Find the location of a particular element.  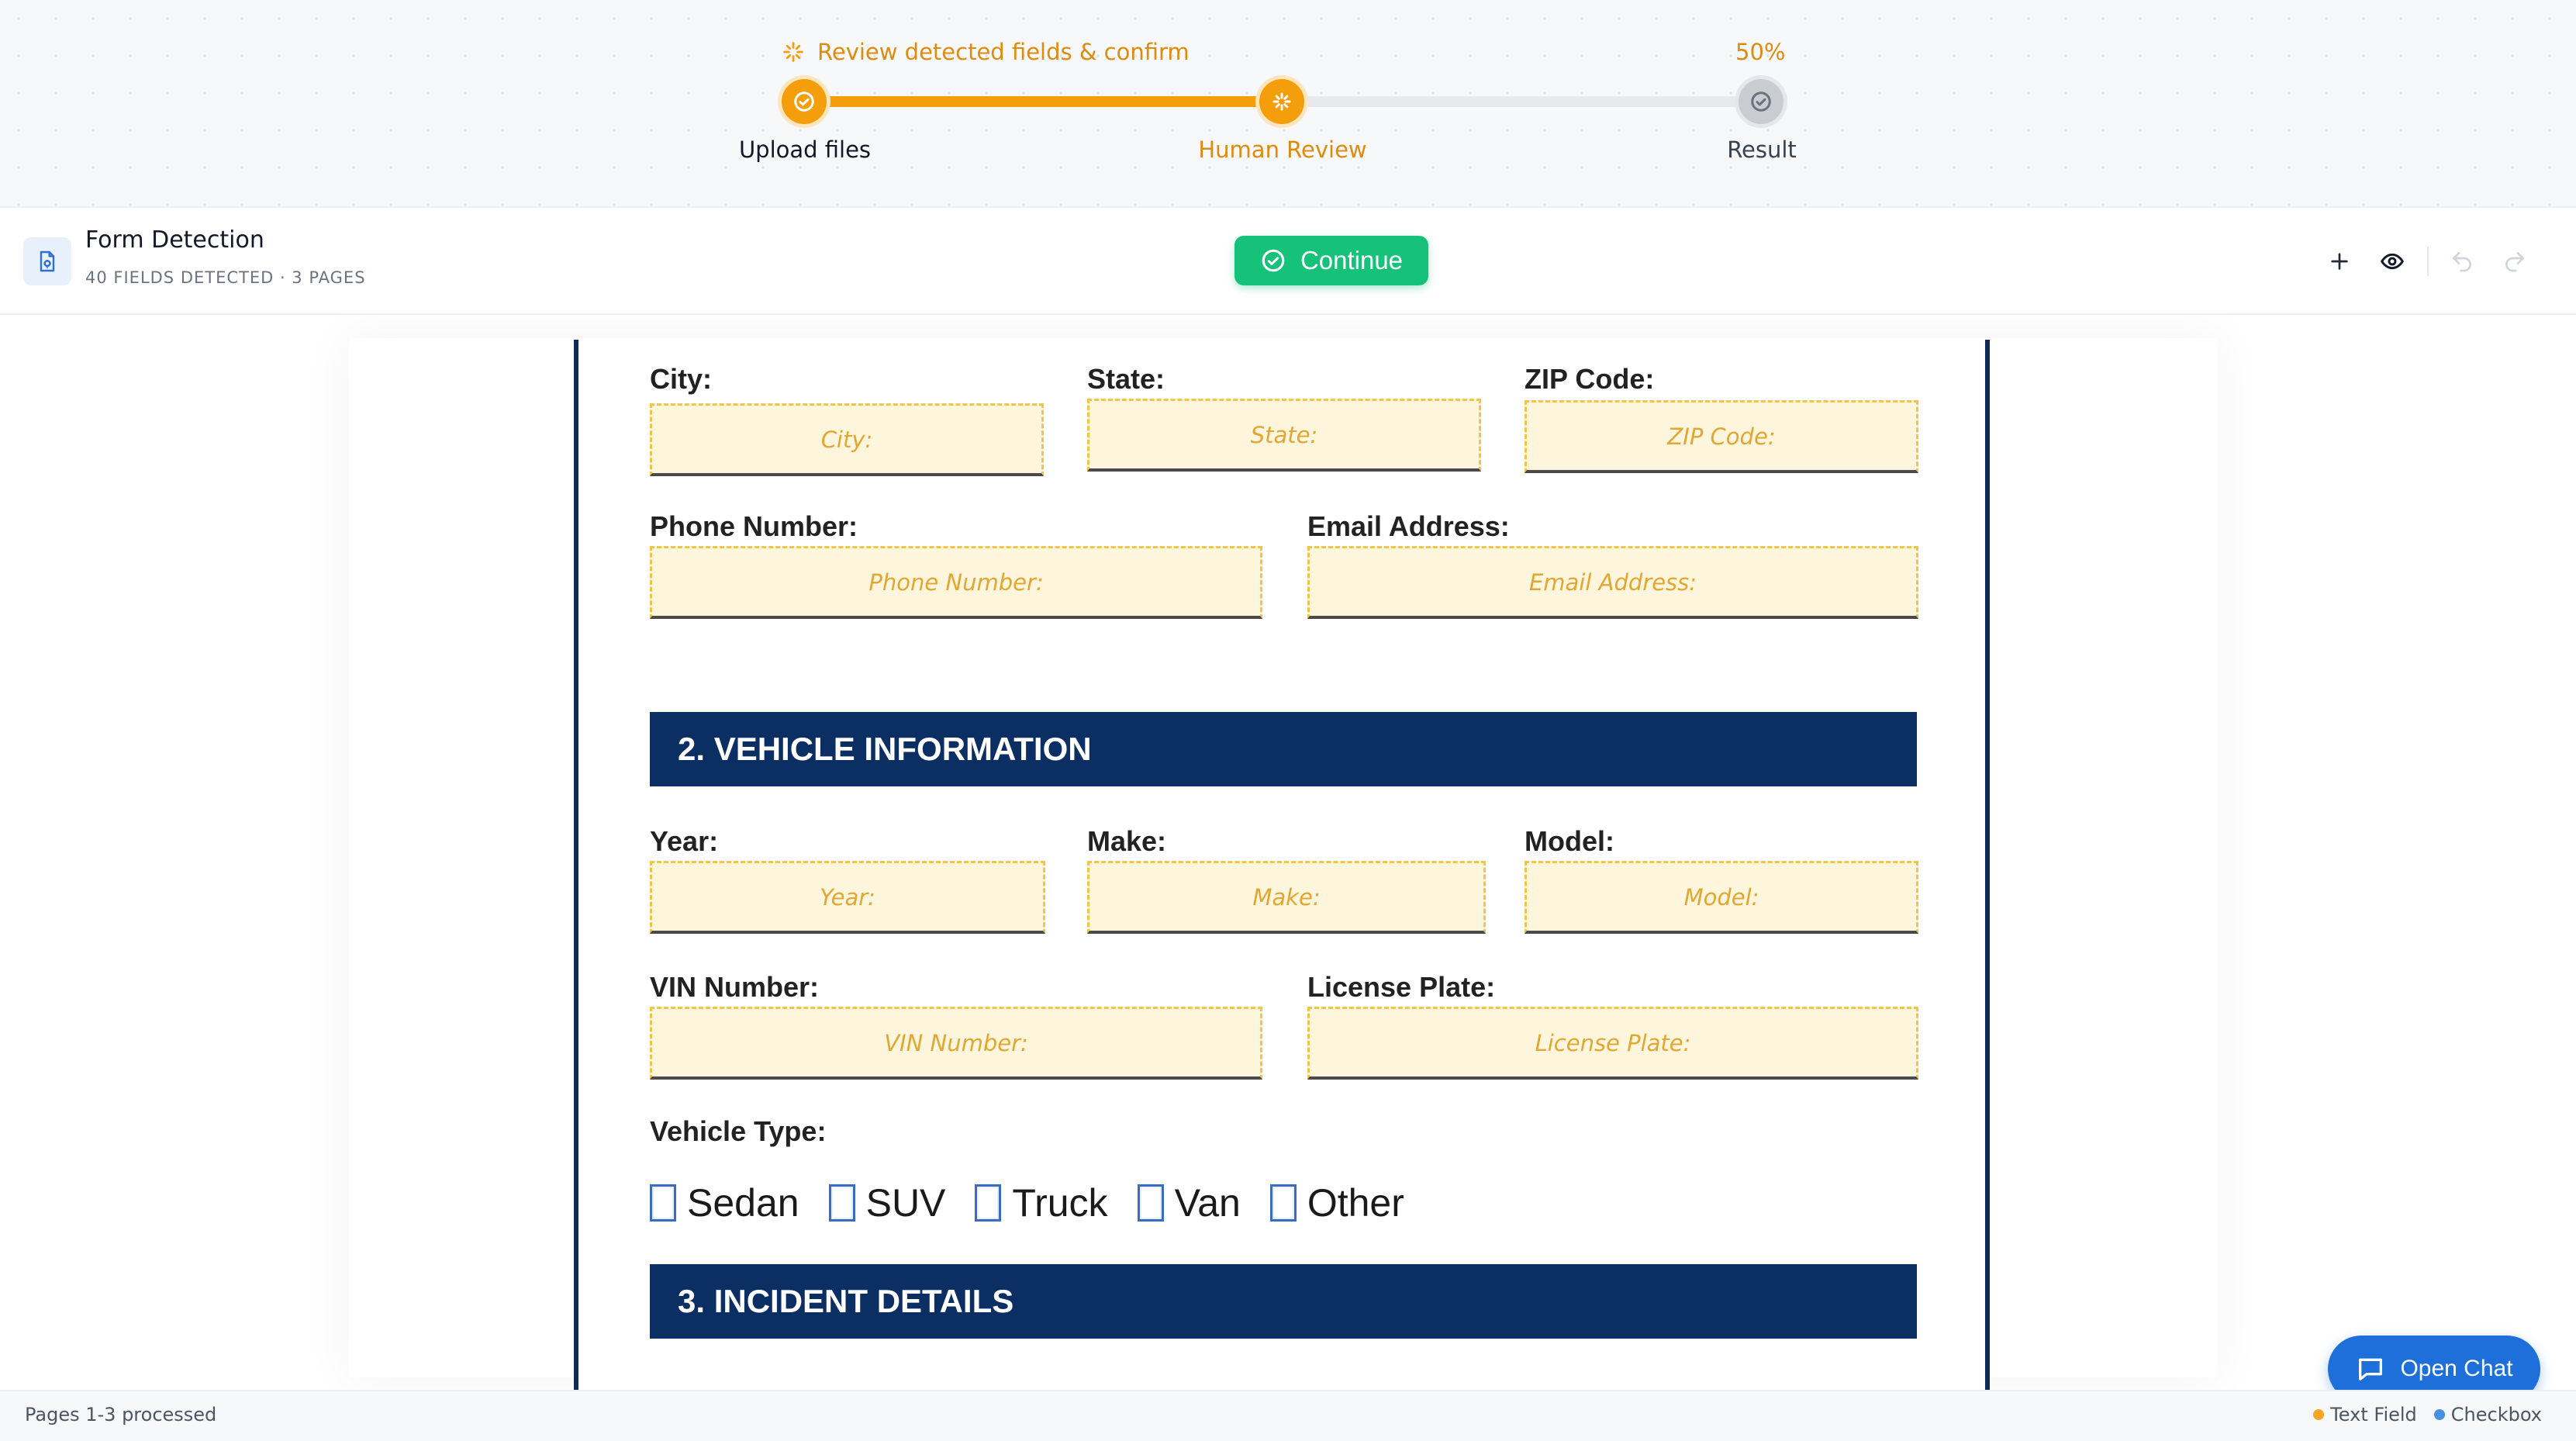

field-label-vehicle-type: Vehicle Type: is located at coordinates (739, 1131).